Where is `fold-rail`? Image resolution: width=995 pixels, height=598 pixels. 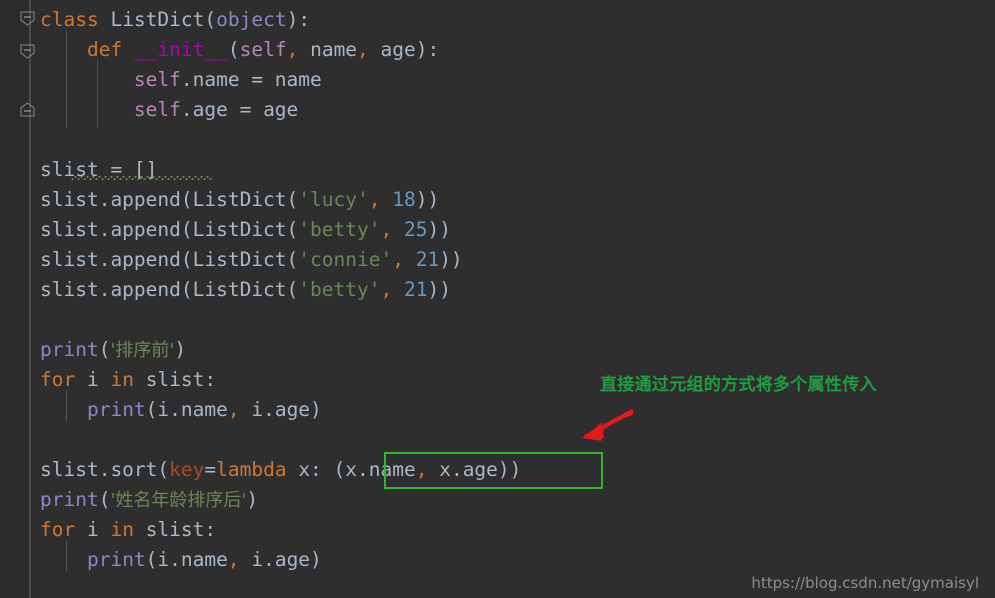 fold-rail is located at coordinates (29, 299).